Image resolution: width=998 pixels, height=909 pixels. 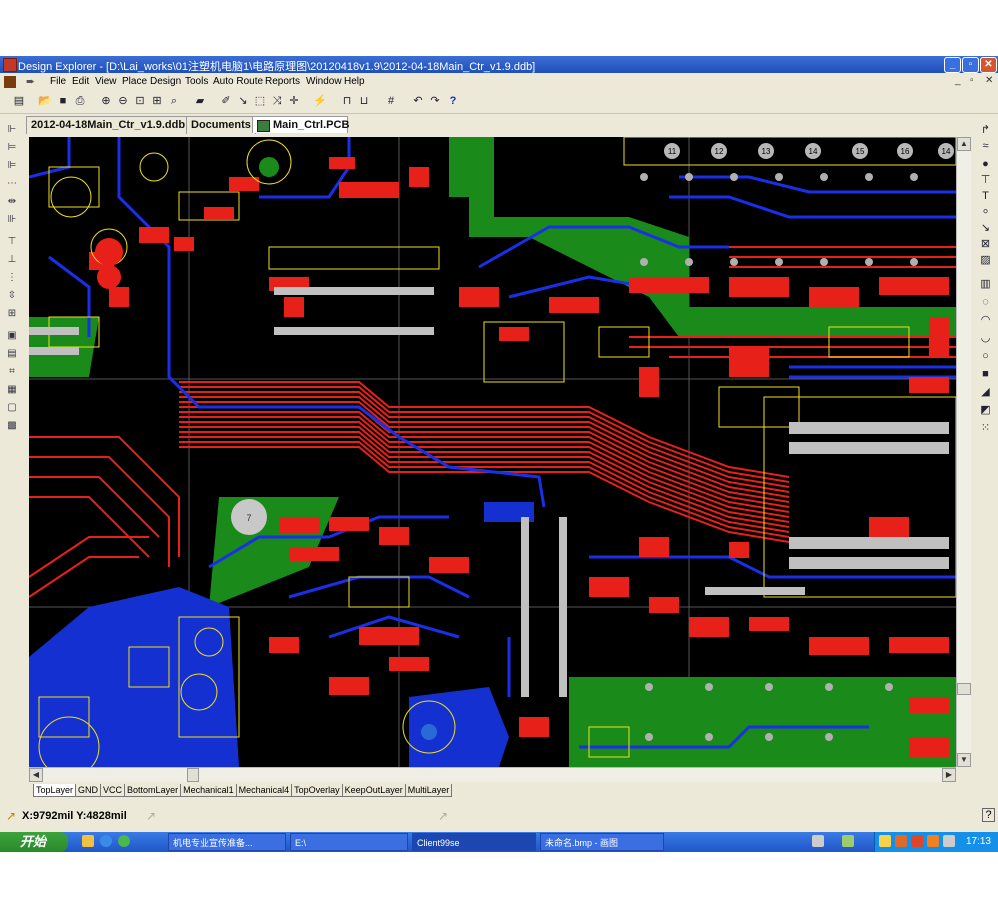 I want to click on union-icon: ▢, so click(x=12, y=408).